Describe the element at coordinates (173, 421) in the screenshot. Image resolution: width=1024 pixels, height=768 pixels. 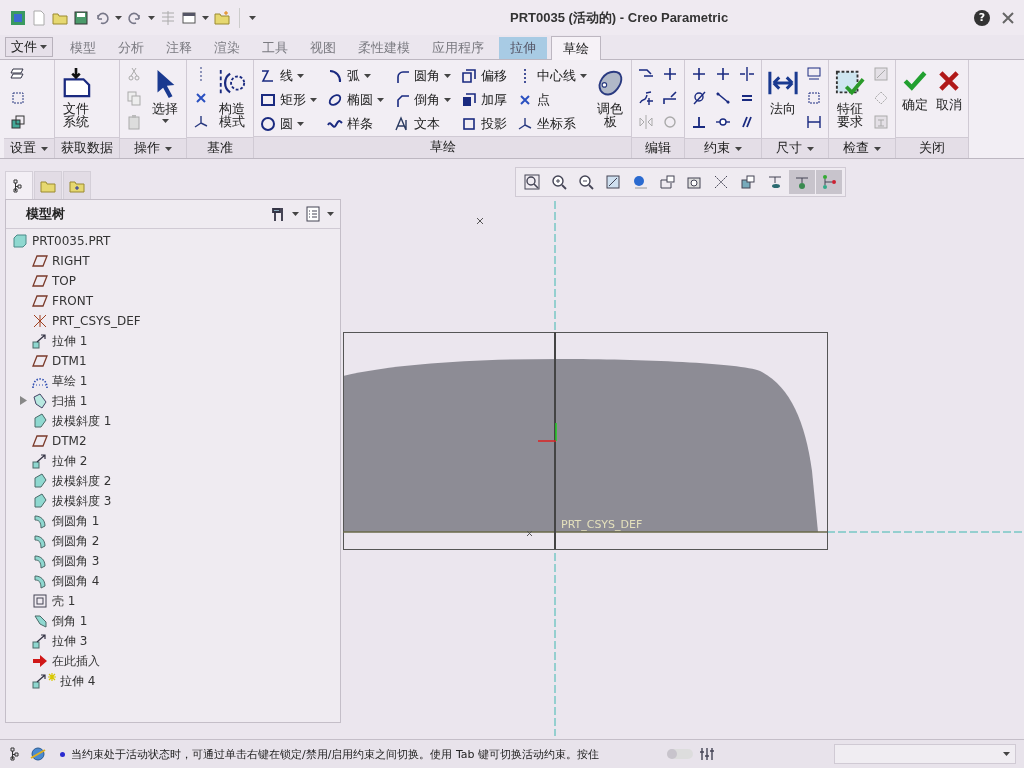
I see `tree-item: 拔模斜度 1` at that location.